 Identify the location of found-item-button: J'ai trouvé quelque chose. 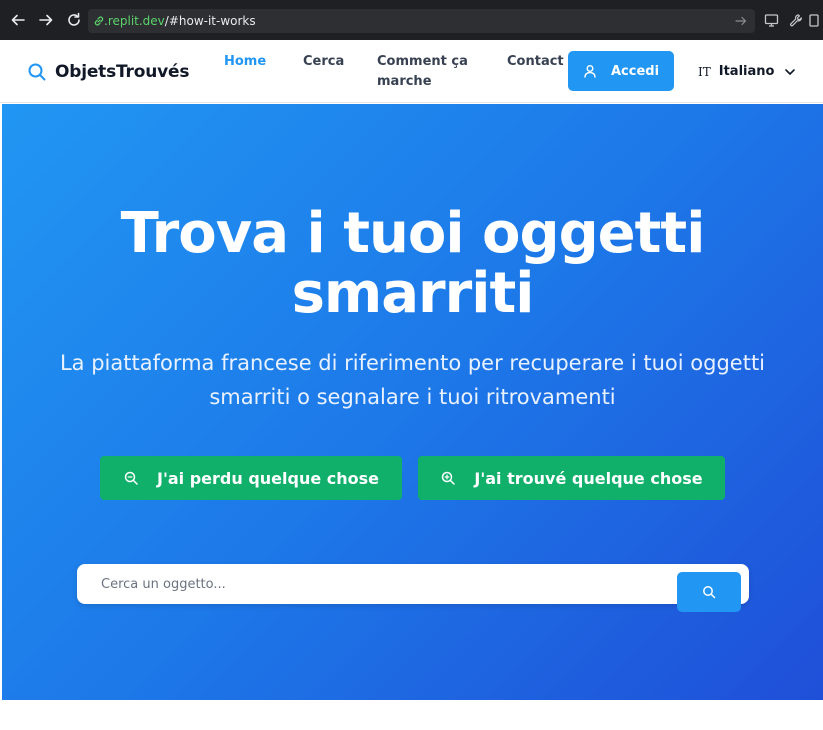
(571, 478).